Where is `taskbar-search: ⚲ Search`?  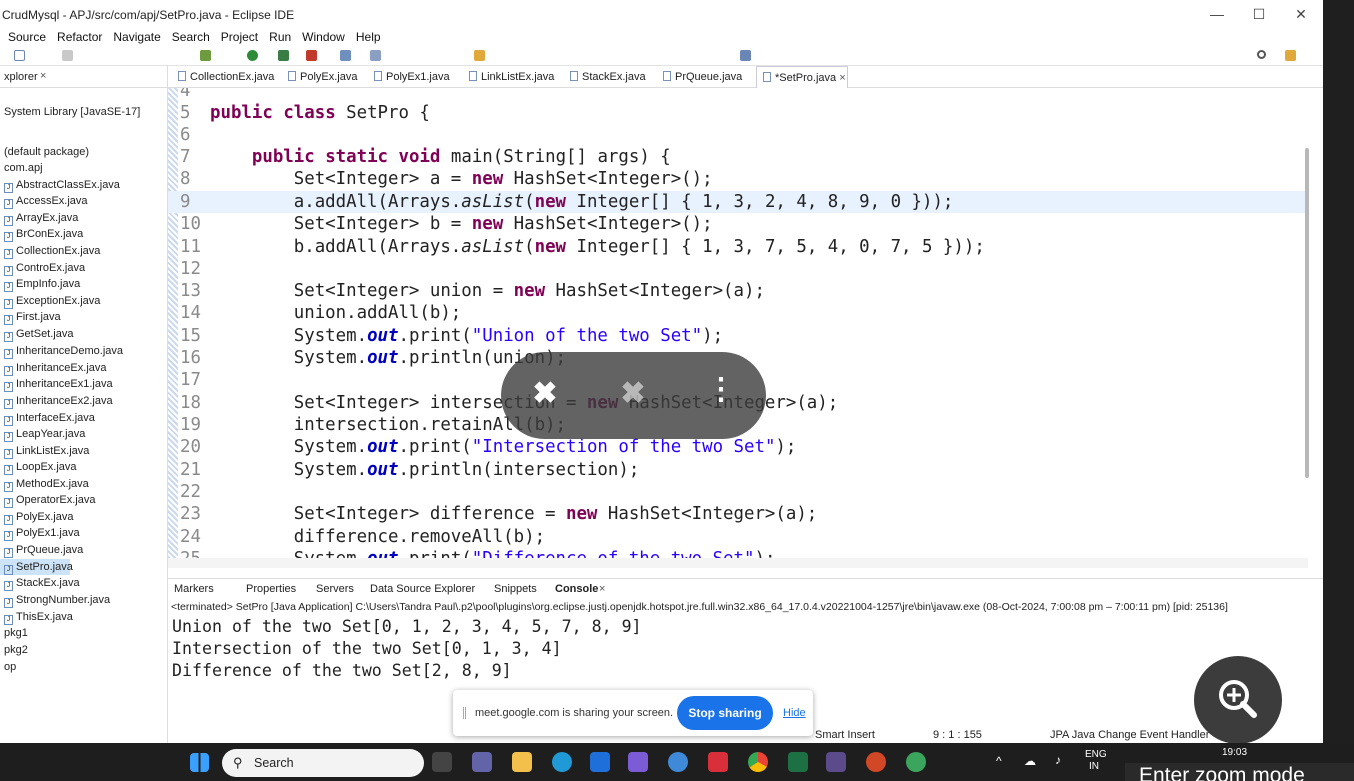 taskbar-search: ⚲ Search is located at coordinates (323, 763).